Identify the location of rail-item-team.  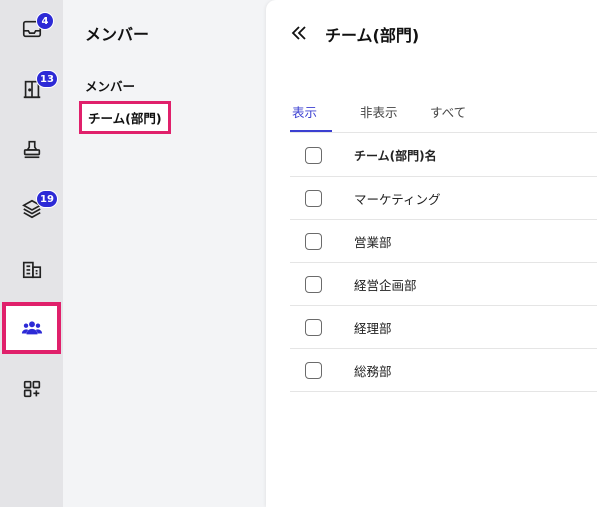
(31, 328).